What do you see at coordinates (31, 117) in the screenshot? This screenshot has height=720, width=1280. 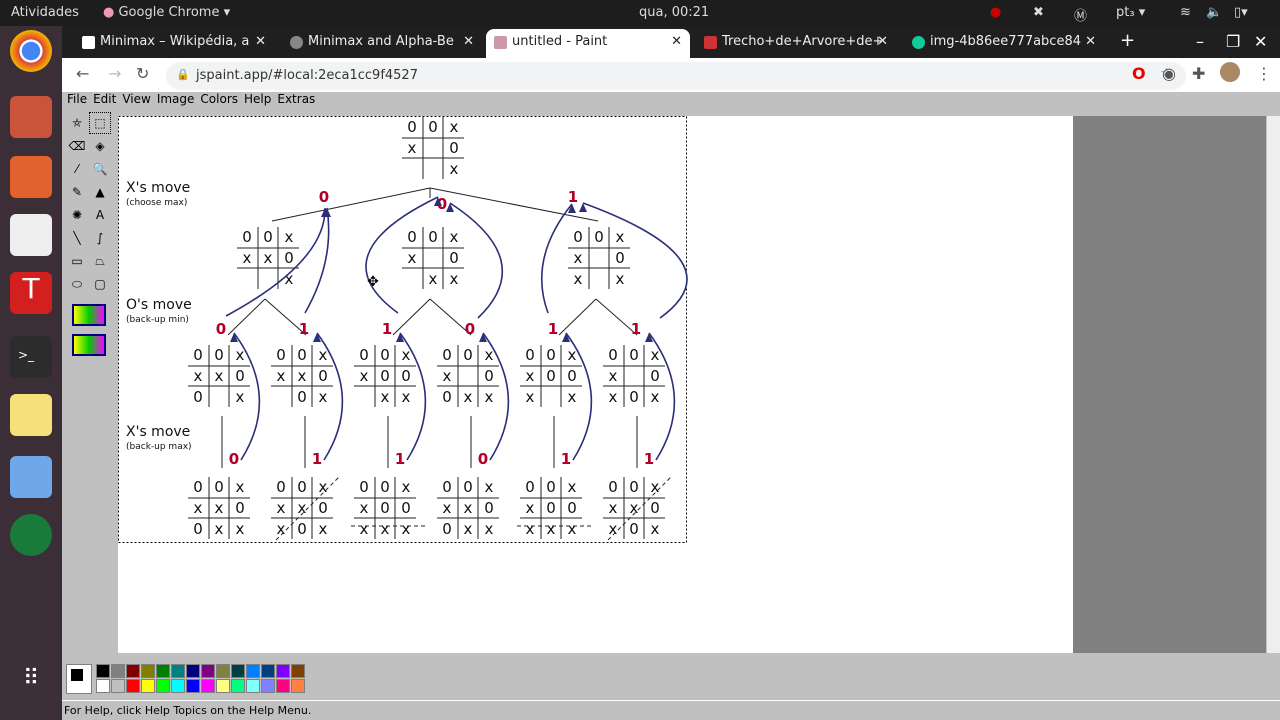 I see `files-launcher` at bounding box center [31, 117].